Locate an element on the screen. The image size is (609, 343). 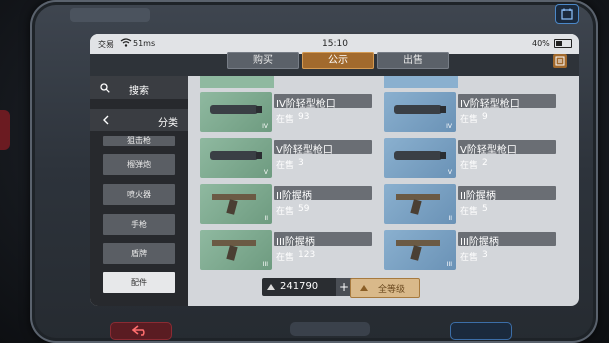
currency-display: 241790 + is located at coordinates (307, 287).